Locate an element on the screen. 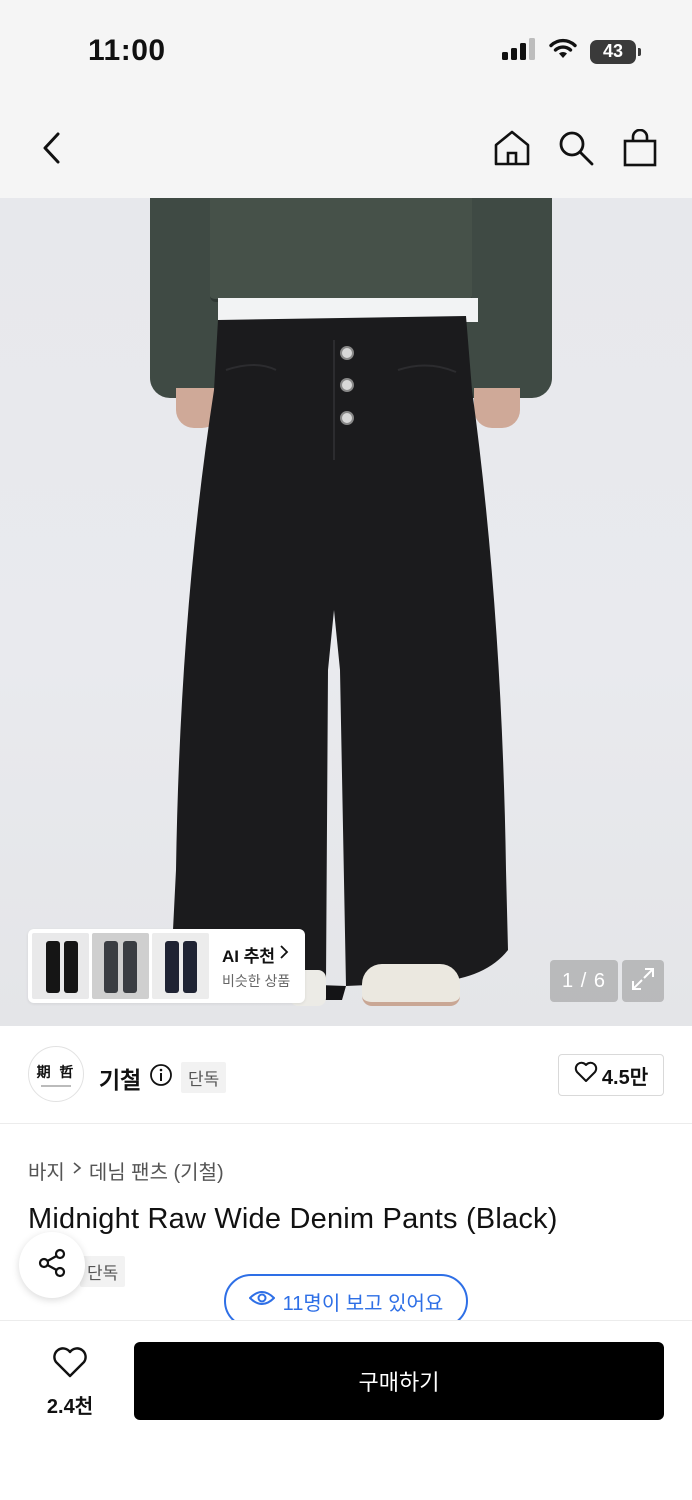 Image resolution: width=692 pixels, height=1500 pixels. ai-recommendation-text: AI 추천 비슷한 상품 is located at coordinates (256, 966).